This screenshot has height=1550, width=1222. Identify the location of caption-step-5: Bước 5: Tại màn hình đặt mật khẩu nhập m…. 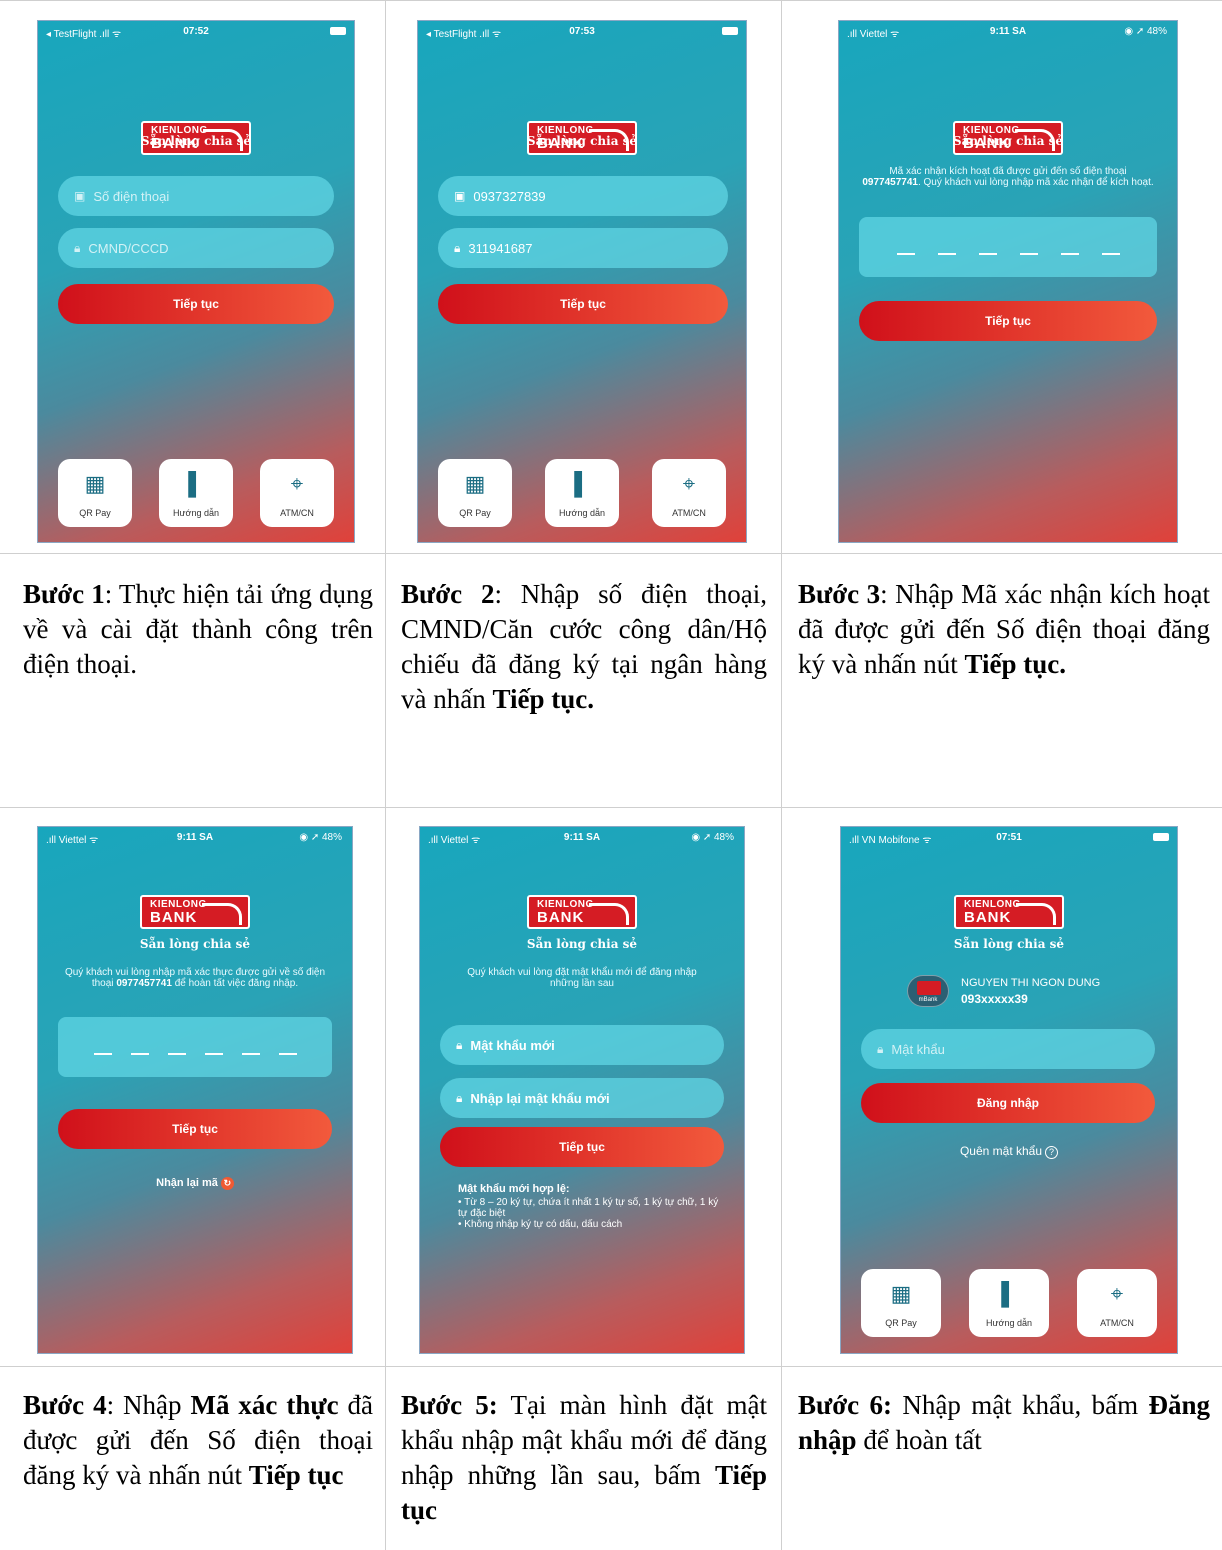
(584, 1458).